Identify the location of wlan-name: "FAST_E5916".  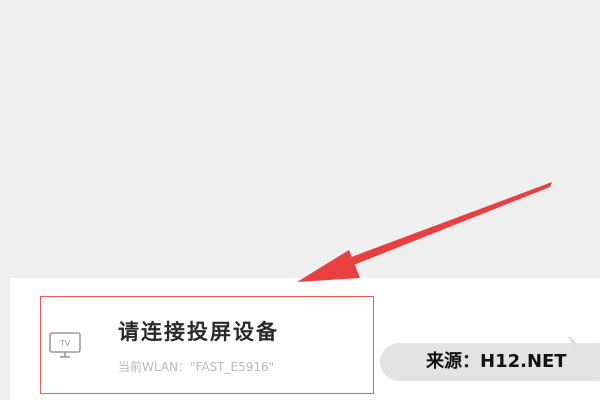
(232, 367).